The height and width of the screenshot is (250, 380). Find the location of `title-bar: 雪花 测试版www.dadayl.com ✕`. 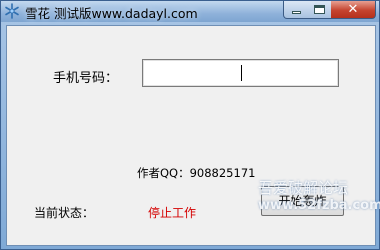

title-bar: 雪花 测试版www.dadayl.com ✕ is located at coordinates (190, 11).